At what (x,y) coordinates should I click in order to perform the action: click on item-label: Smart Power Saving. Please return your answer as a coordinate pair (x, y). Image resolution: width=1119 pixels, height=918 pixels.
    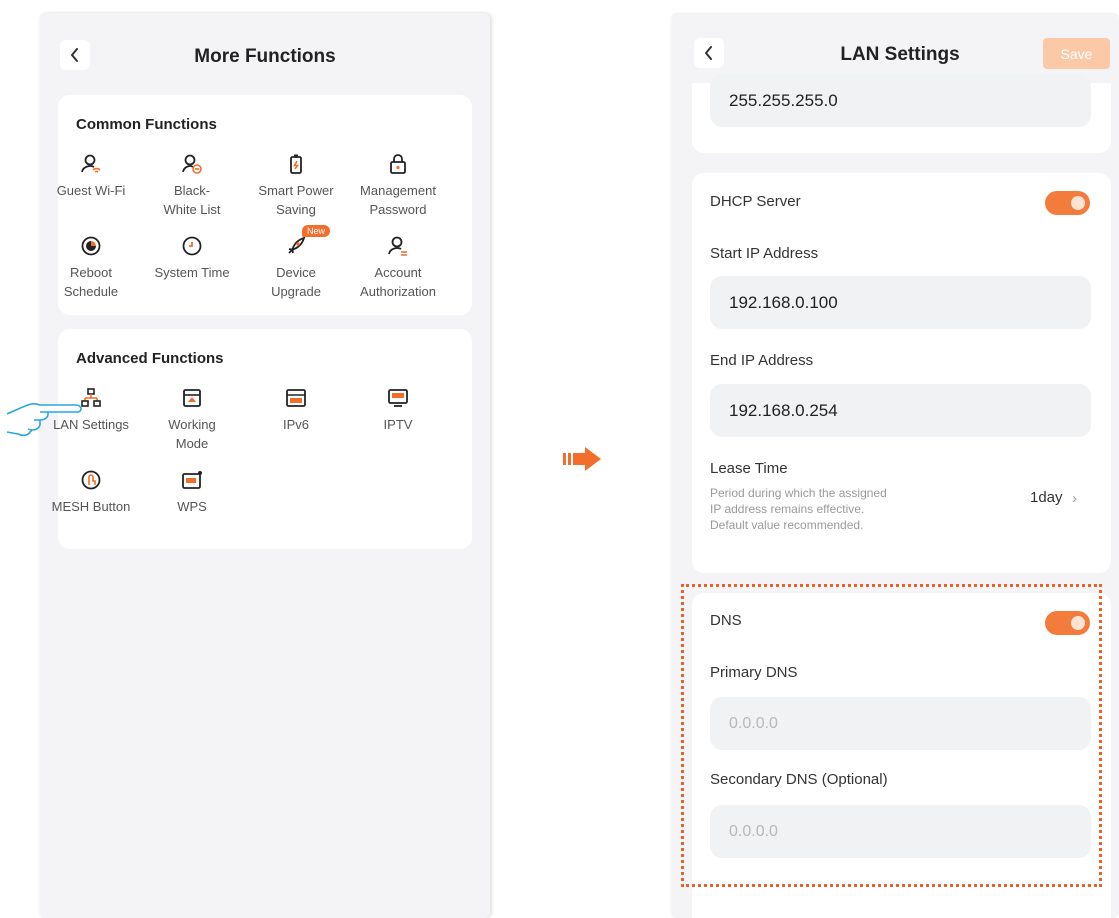
    Looking at the image, I should click on (296, 200).